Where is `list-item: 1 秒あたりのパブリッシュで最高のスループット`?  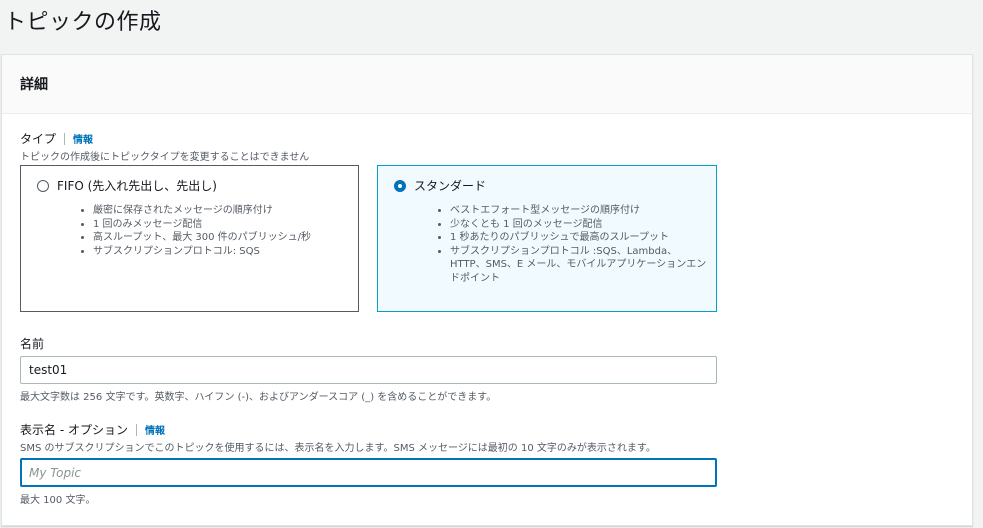
list-item: 1 秒あたりのパブリッシュで最高のスループット is located at coordinates (581, 238).